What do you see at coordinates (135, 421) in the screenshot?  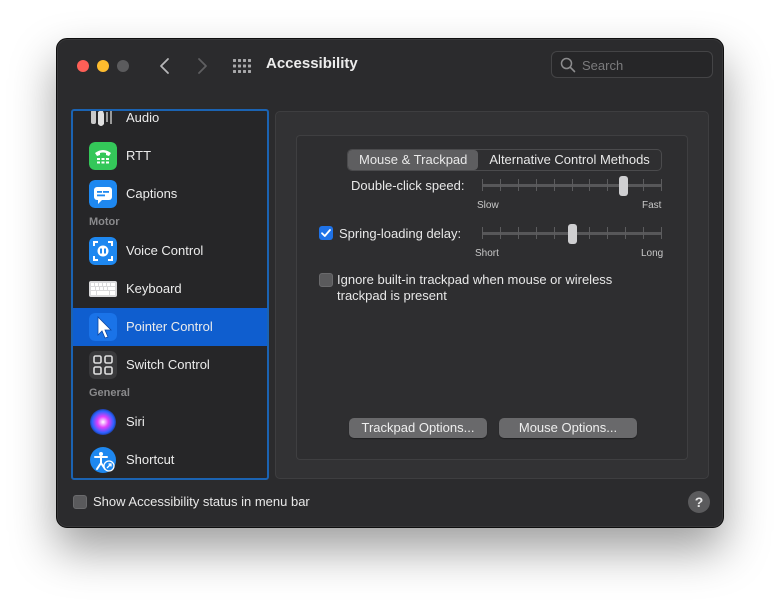 I see `sidebar-item-label: Siri` at bounding box center [135, 421].